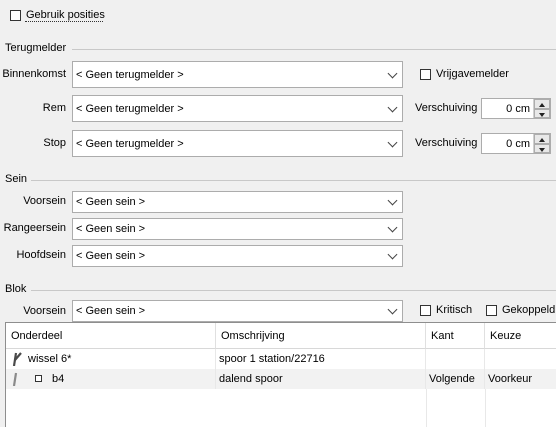 The width and height of the screenshot is (556, 427). What do you see at coordinates (34, 228) in the screenshot?
I see `rangeersein-label: Rangeersein` at bounding box center [34, 228].